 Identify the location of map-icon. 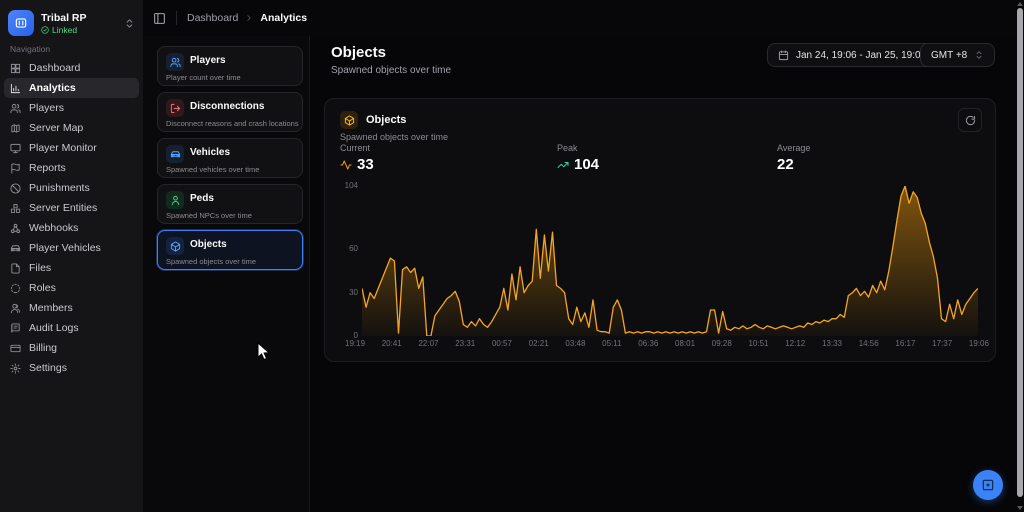
(15, 128).